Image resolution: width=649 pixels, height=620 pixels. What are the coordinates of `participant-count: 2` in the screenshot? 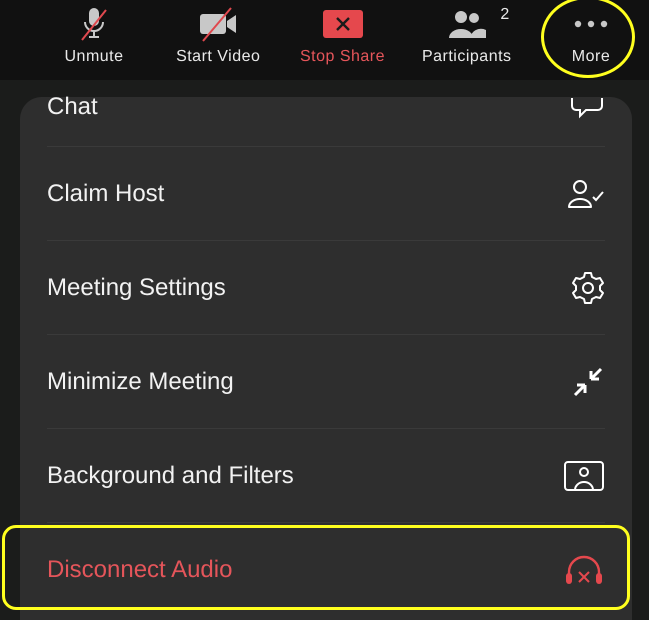 It's located at (505, 15).